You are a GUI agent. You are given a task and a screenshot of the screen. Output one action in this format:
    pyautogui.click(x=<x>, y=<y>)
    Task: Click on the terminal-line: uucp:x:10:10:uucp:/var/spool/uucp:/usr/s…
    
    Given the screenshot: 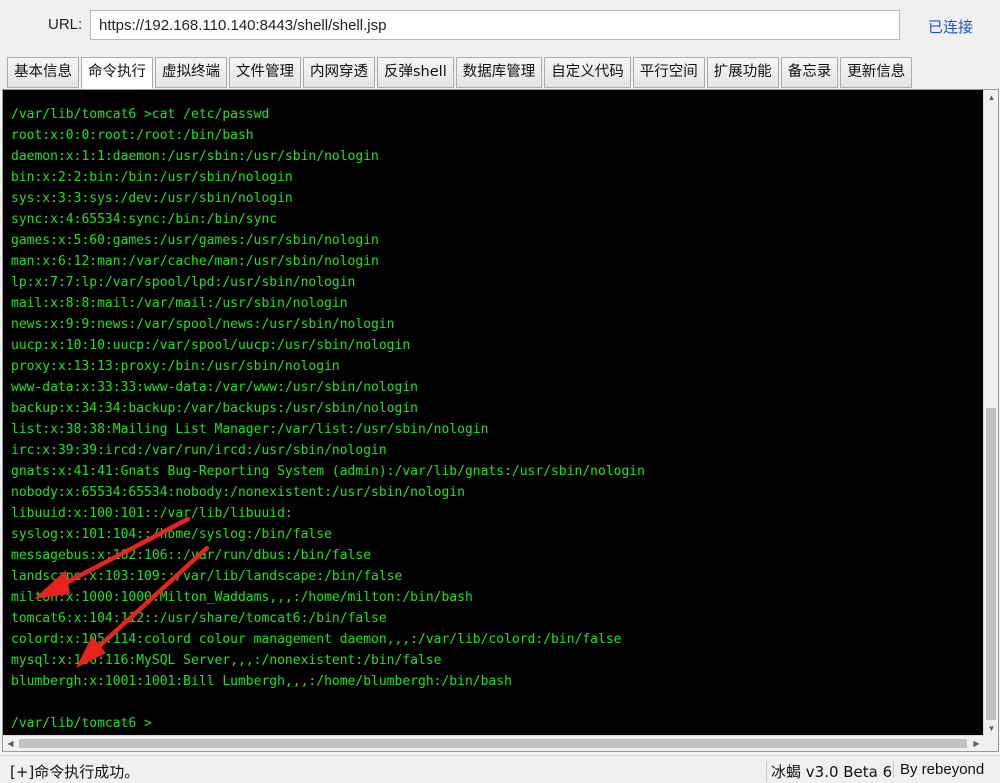 What is the action you would take?
    pyautogui.click(x=211, y=345)
    